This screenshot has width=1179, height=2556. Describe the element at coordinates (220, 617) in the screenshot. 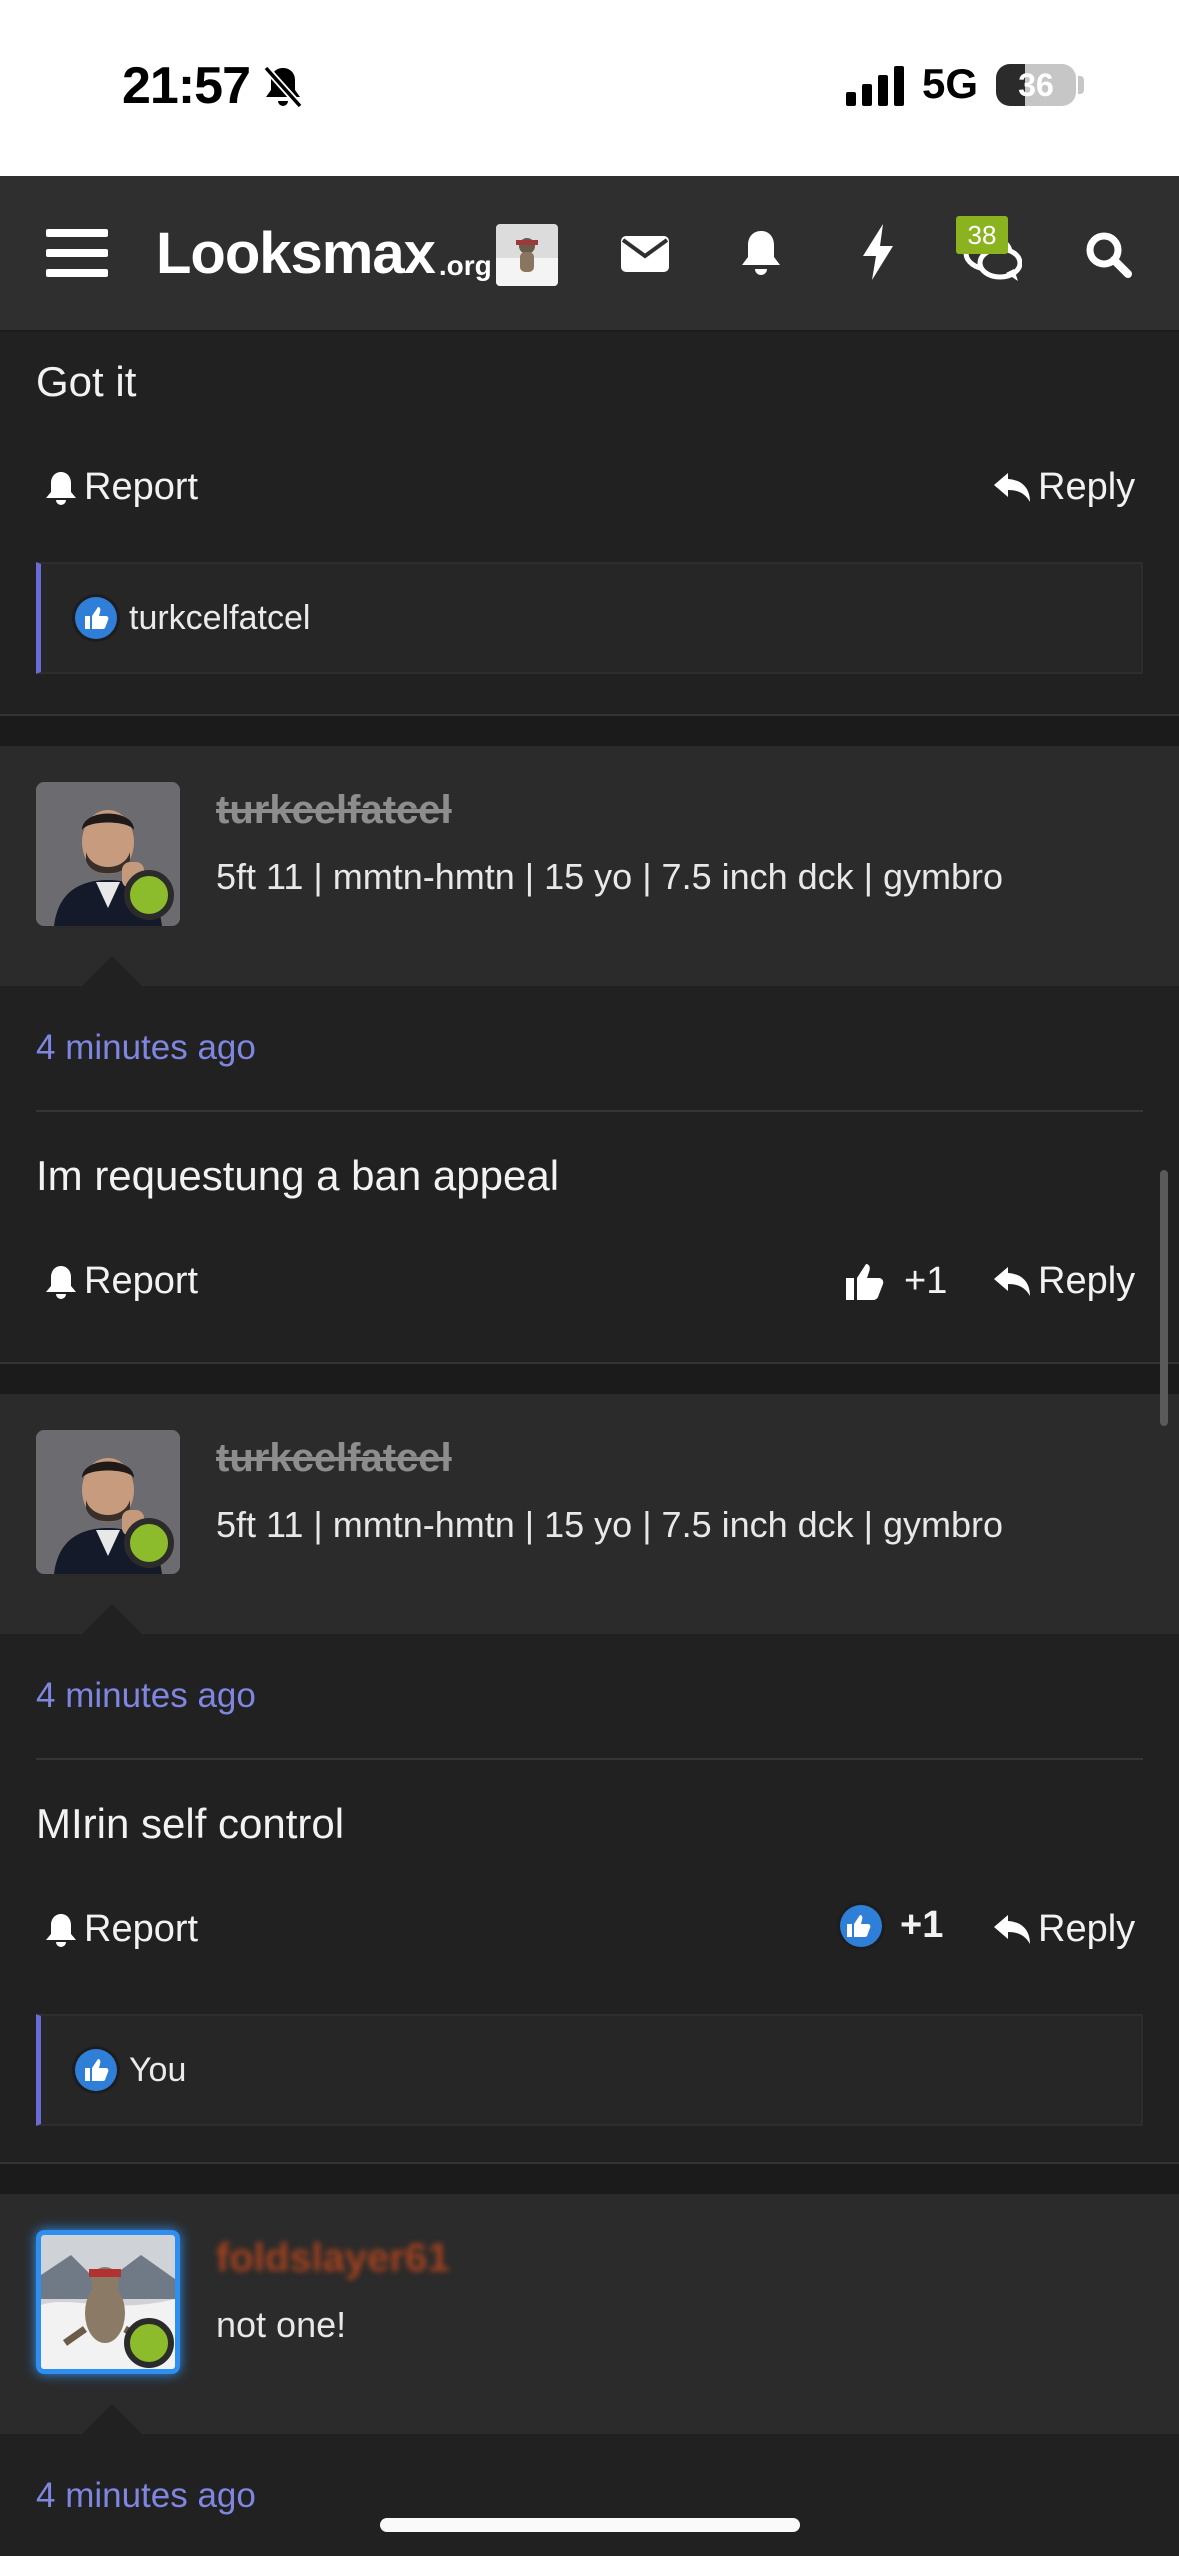

I see `liked-by-text: turkcelfatcel` at that location.